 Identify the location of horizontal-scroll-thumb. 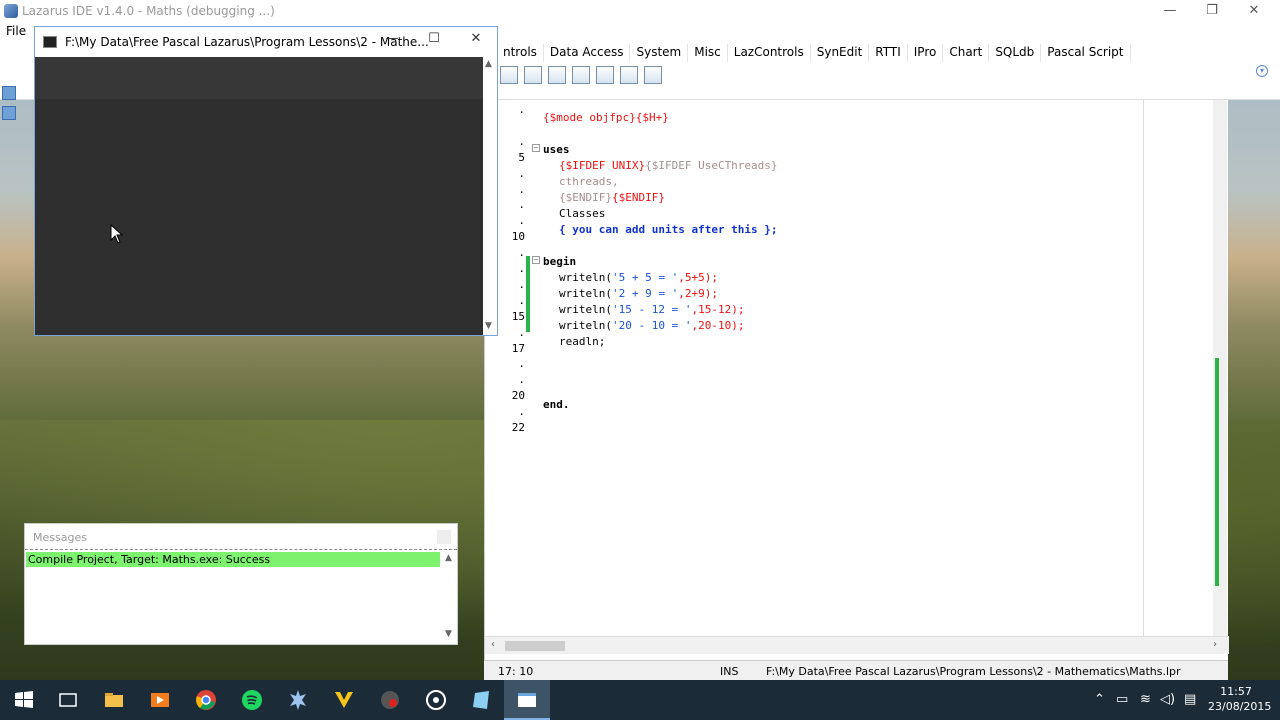
(535, 646).